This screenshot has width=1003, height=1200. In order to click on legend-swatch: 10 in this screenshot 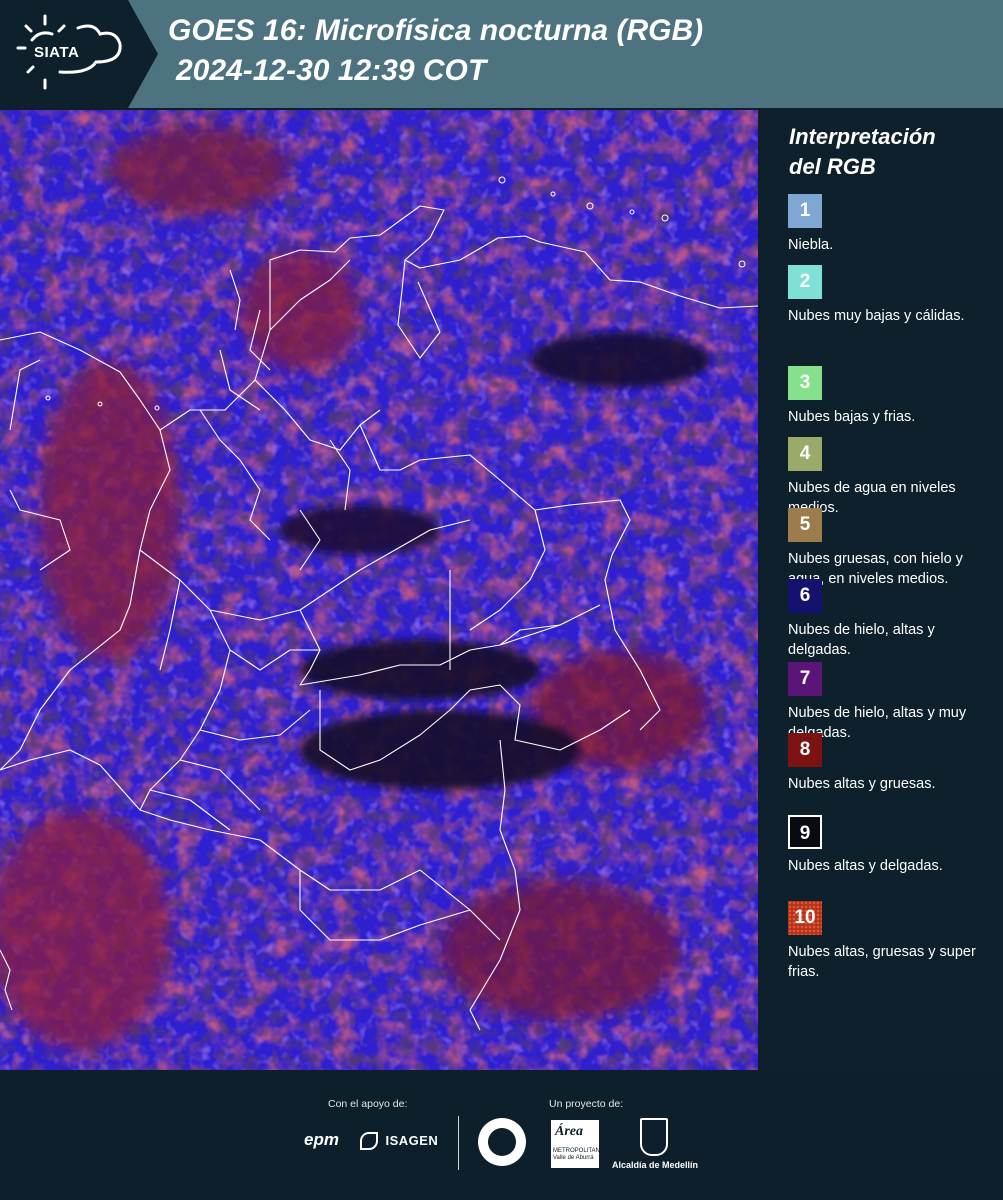, I will do `click(805, 918)`.